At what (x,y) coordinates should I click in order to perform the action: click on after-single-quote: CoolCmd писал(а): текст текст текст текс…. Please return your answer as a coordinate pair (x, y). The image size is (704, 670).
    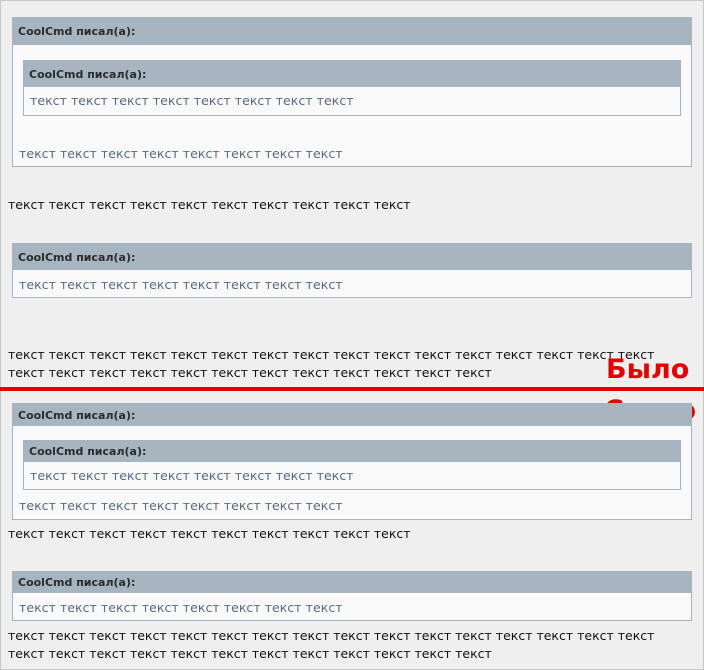
    Looking at the image, I should click on (352, 596).